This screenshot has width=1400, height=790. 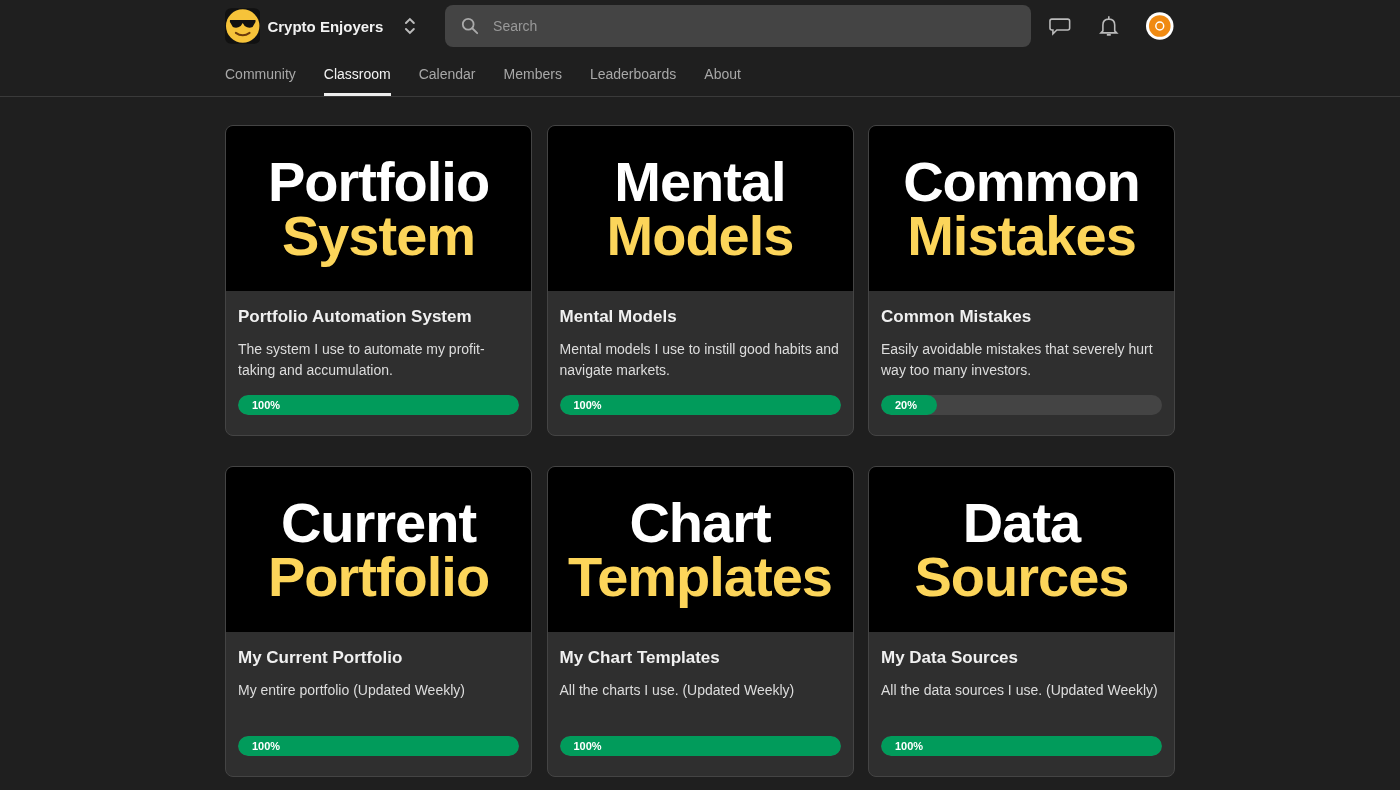 What do you see at coordinates (1021, 576) in the screenshot?
I see `cover-subtitle: Sources` at bounding box center [1021, 576].